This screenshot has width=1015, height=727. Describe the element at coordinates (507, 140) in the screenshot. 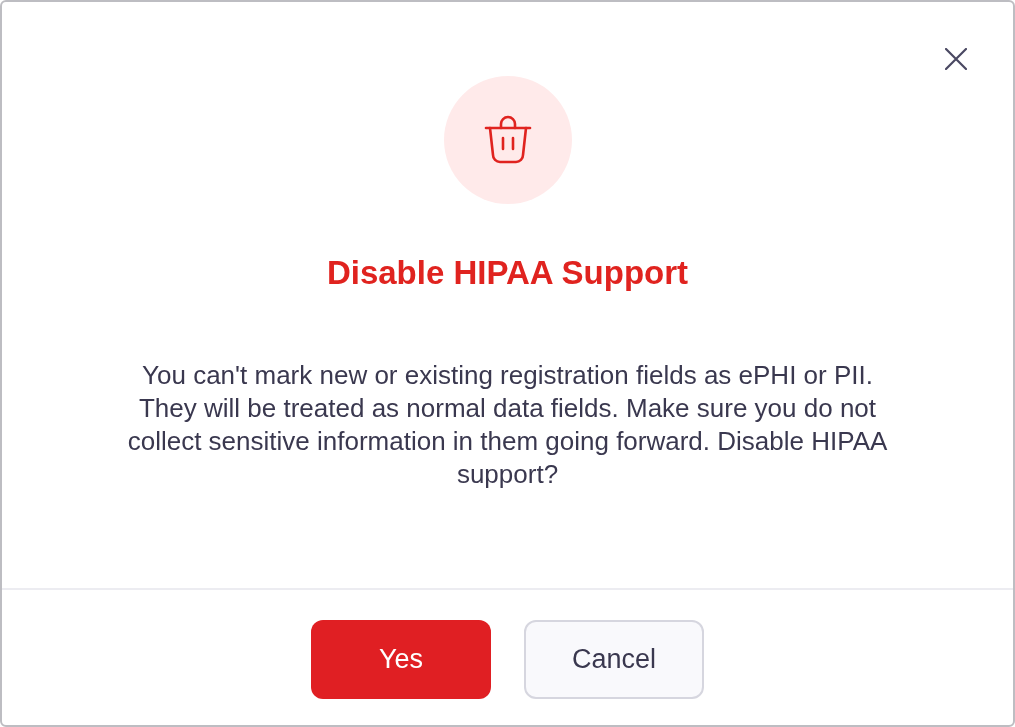

I see `trash-icon` at that location.